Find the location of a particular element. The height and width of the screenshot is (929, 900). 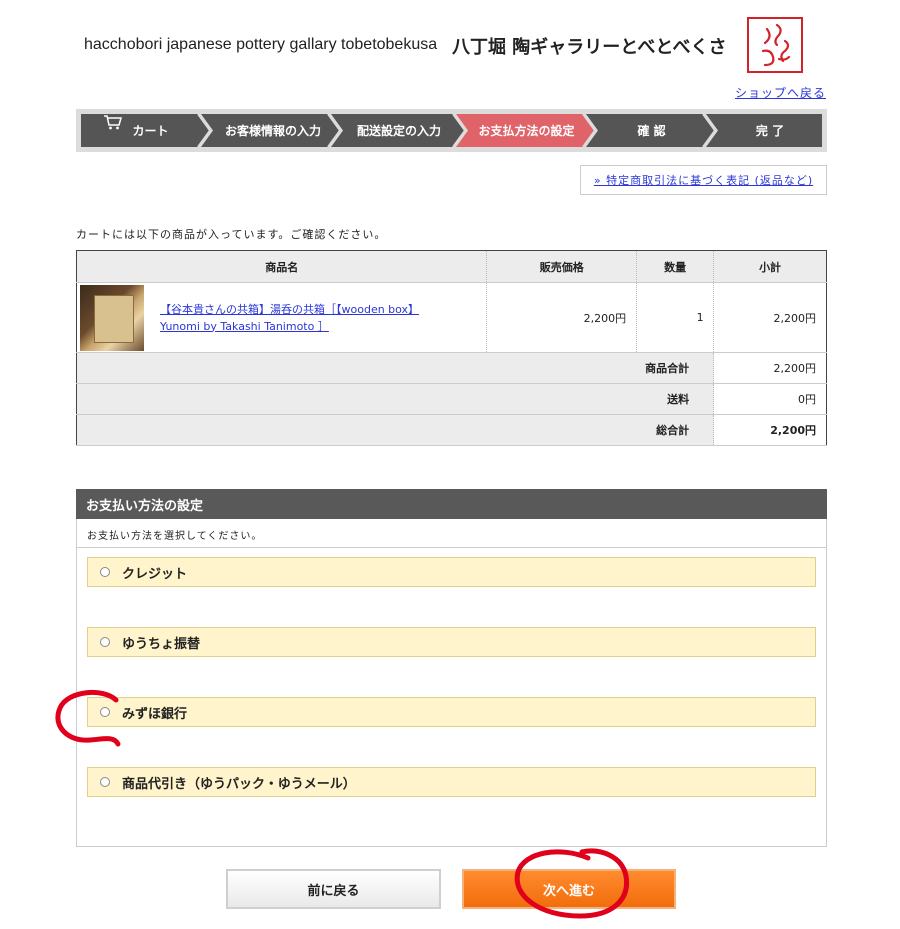

col-header-price: 販売価格 is located at coordinates (562, 266).